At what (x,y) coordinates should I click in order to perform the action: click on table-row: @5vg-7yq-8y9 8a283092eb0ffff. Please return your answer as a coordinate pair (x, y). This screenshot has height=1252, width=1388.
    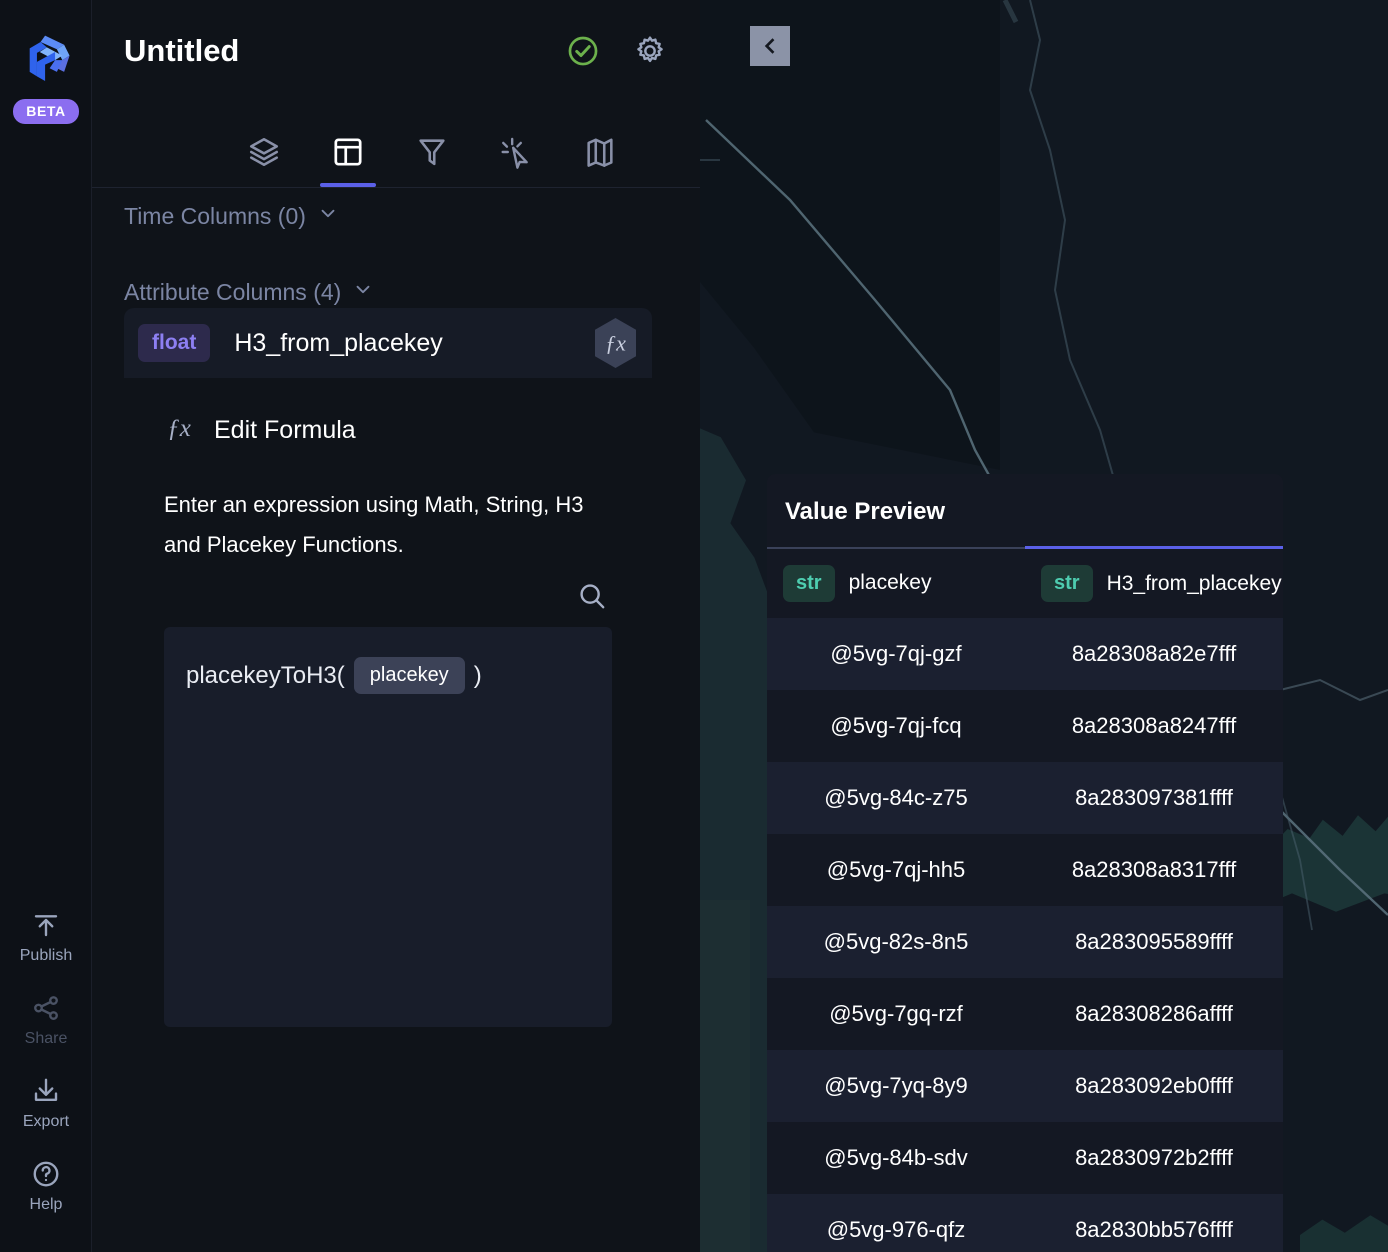
    Looking at the image, I should click on (1025, 1086).